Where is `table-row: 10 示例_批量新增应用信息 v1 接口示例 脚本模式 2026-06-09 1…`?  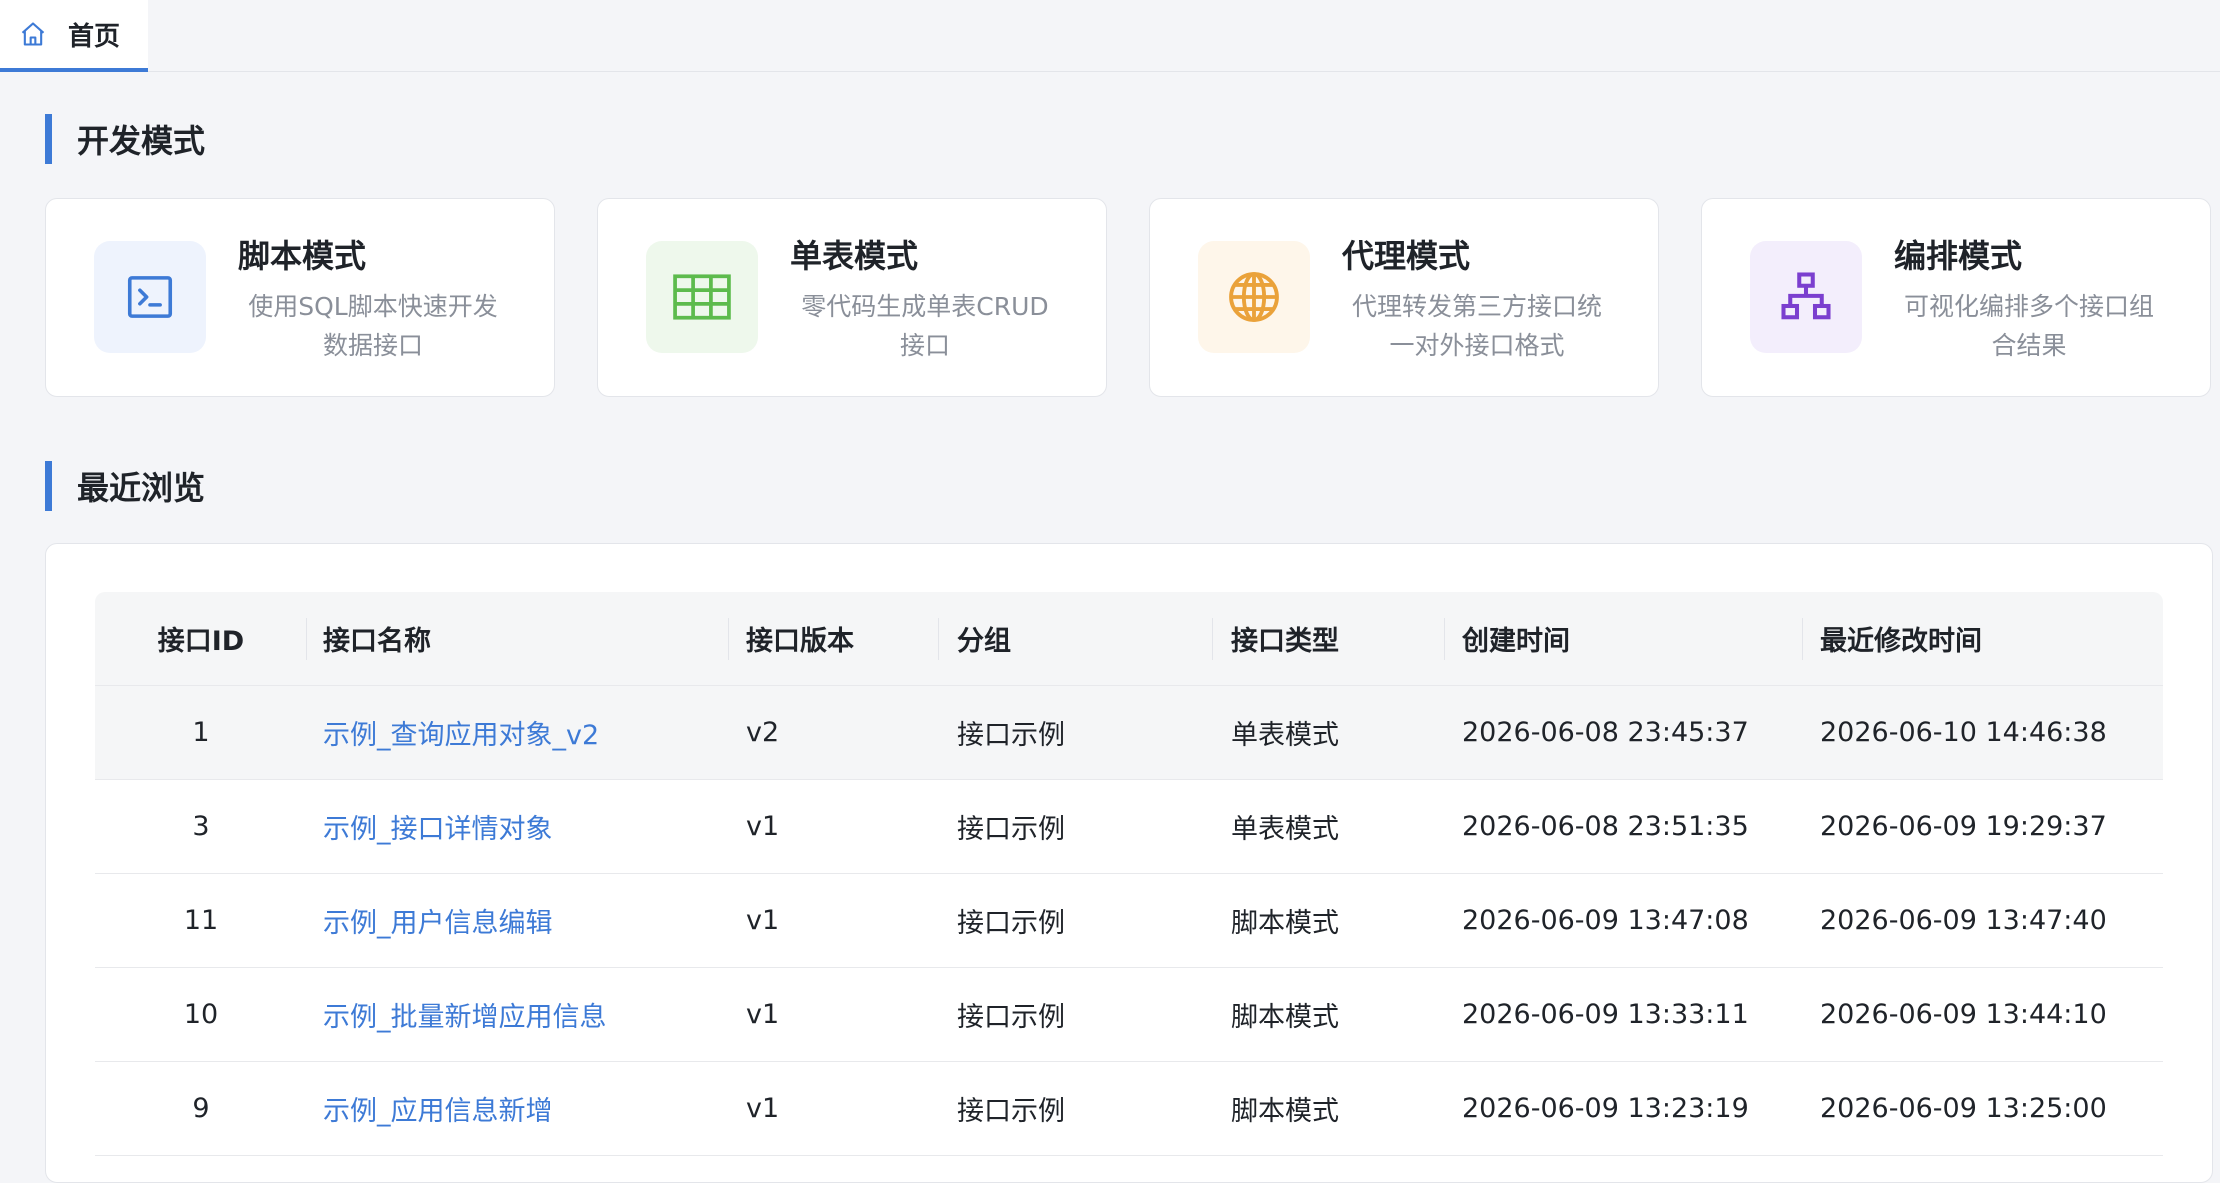 table-row: 10 示例_批量新增应用信息 v1 接口示例 脚本模式 2026-06-09 1… is located at coordinates (1129, 1015).